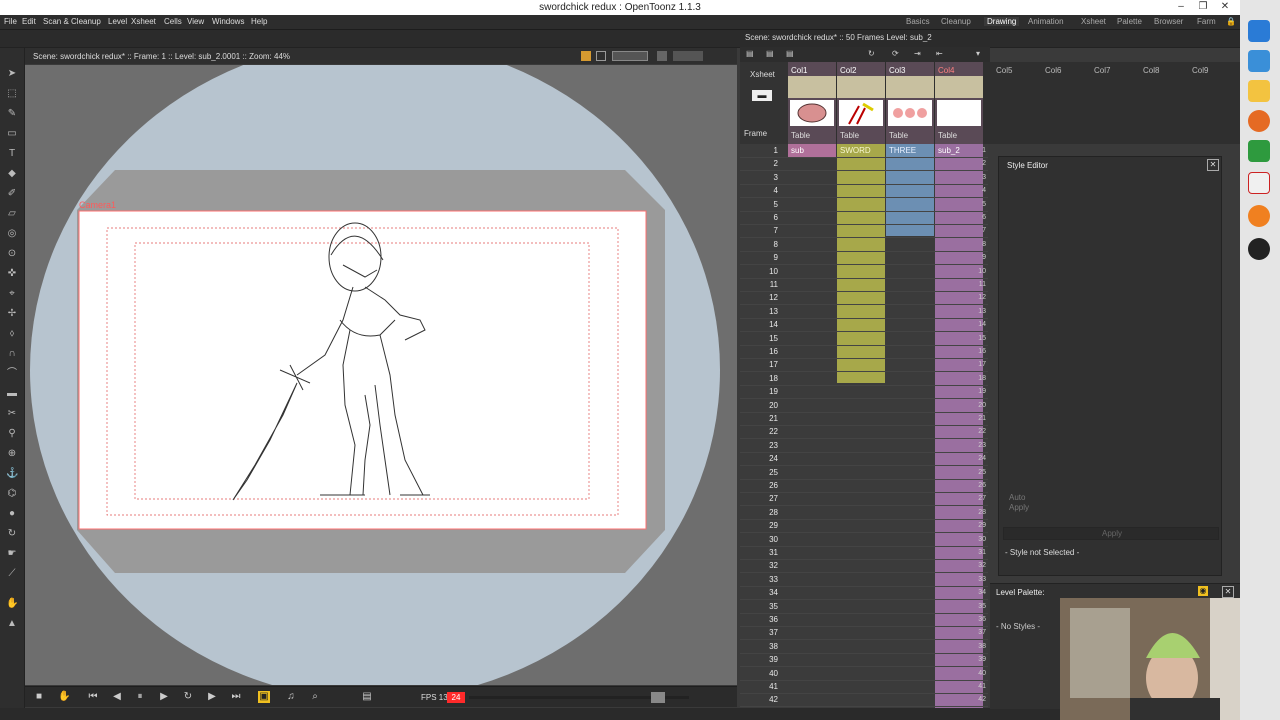 This screenshot has width=1280, height=720. I want to click on frame-row: 28 28, so click(864, 513).